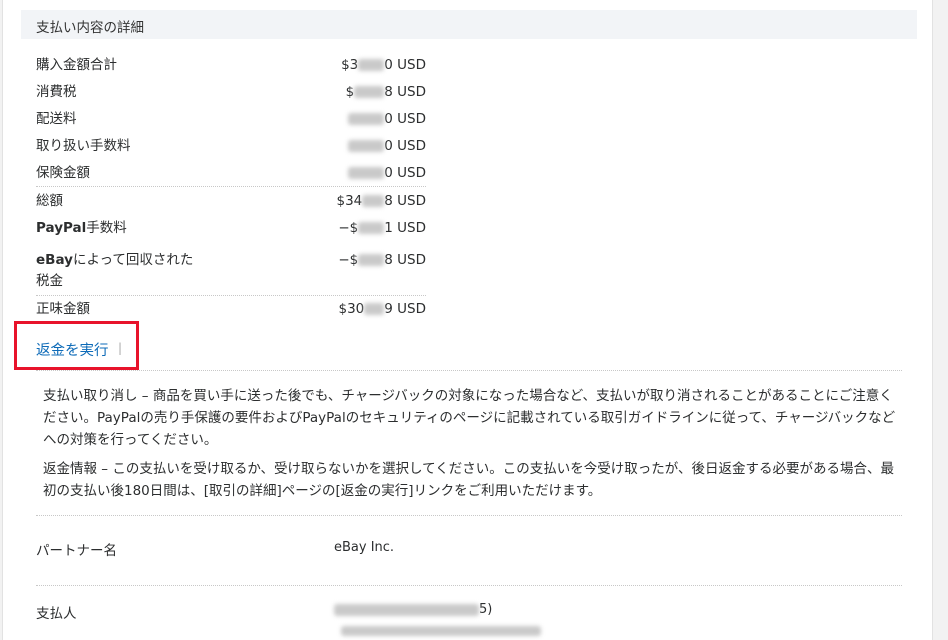 This screenshot has width=948, height=640. What do you see at coordinates (364, 547) in the screenshot?
I see `partner-name-value: eBay Inc.` at bounding box center [364, 547].